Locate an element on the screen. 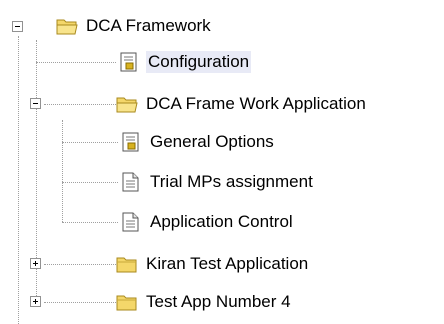  tree-node-trial-mps: Trial MPs assignment is located at coordinates (217, 182).